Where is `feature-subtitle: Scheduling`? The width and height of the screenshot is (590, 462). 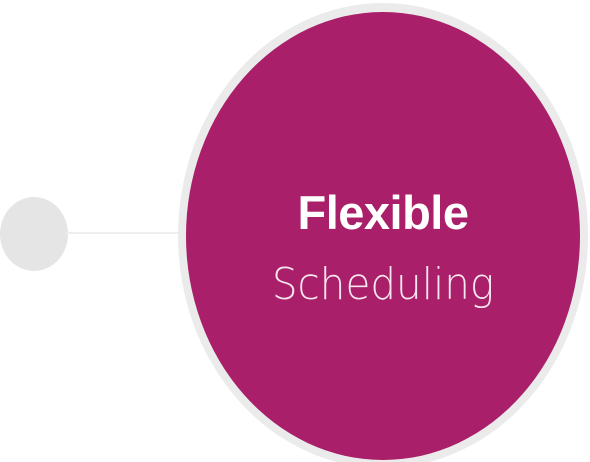
feature-subtitle: Scheduling is located at coordinates (383, 284).